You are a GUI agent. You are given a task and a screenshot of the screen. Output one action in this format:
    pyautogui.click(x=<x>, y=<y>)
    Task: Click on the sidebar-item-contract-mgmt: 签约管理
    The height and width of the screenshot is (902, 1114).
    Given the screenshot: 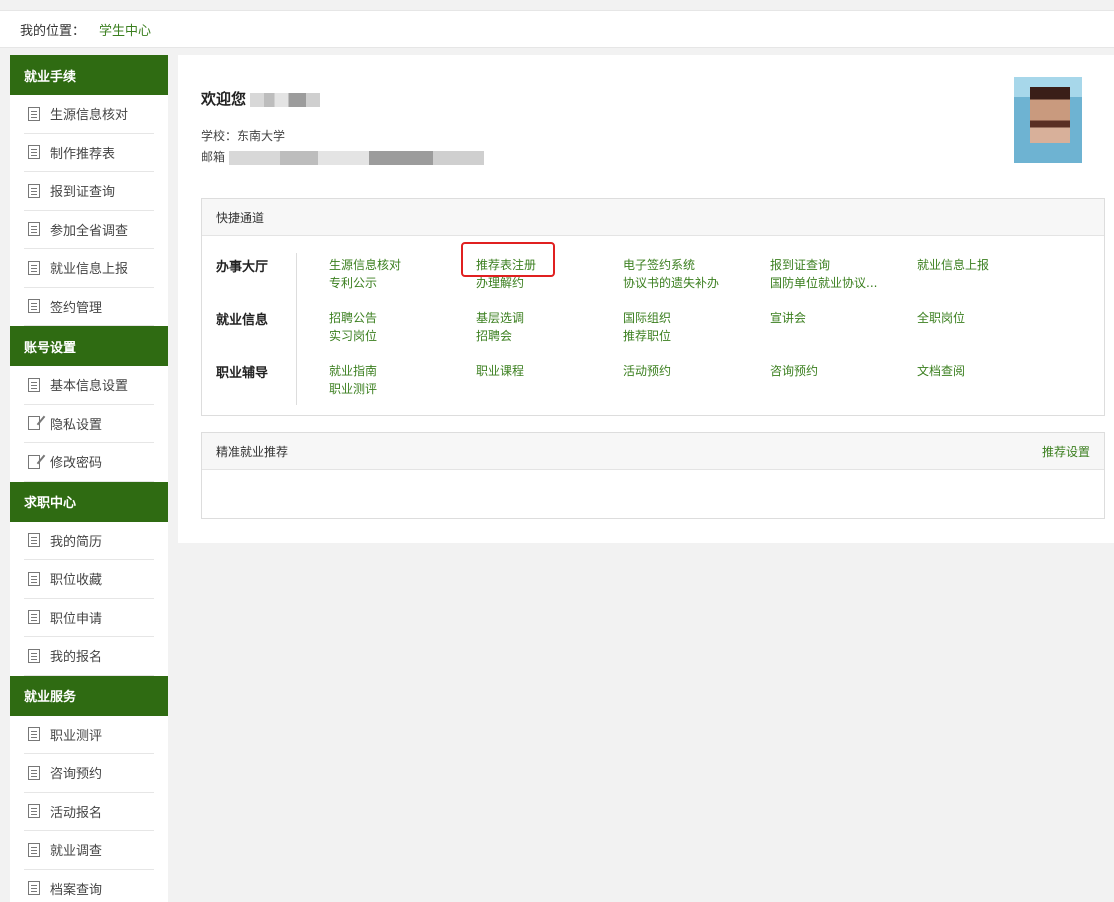 What is the action you would take?
    pyautogui.click(x=89, y=307)
    